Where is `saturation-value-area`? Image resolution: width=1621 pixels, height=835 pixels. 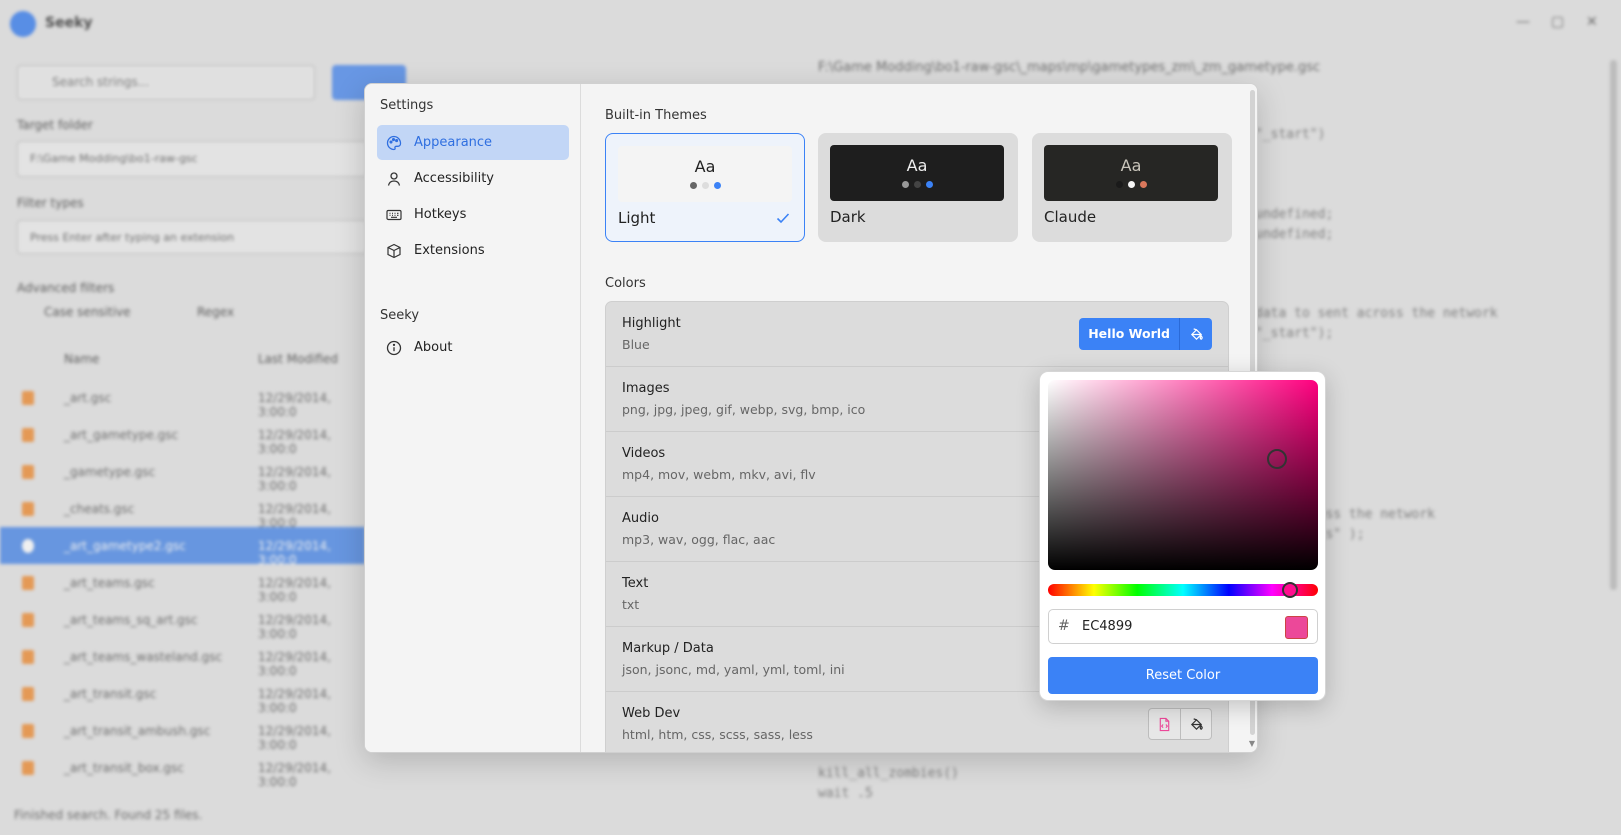
saturation-value-area is located at coordinates (1183, 475).